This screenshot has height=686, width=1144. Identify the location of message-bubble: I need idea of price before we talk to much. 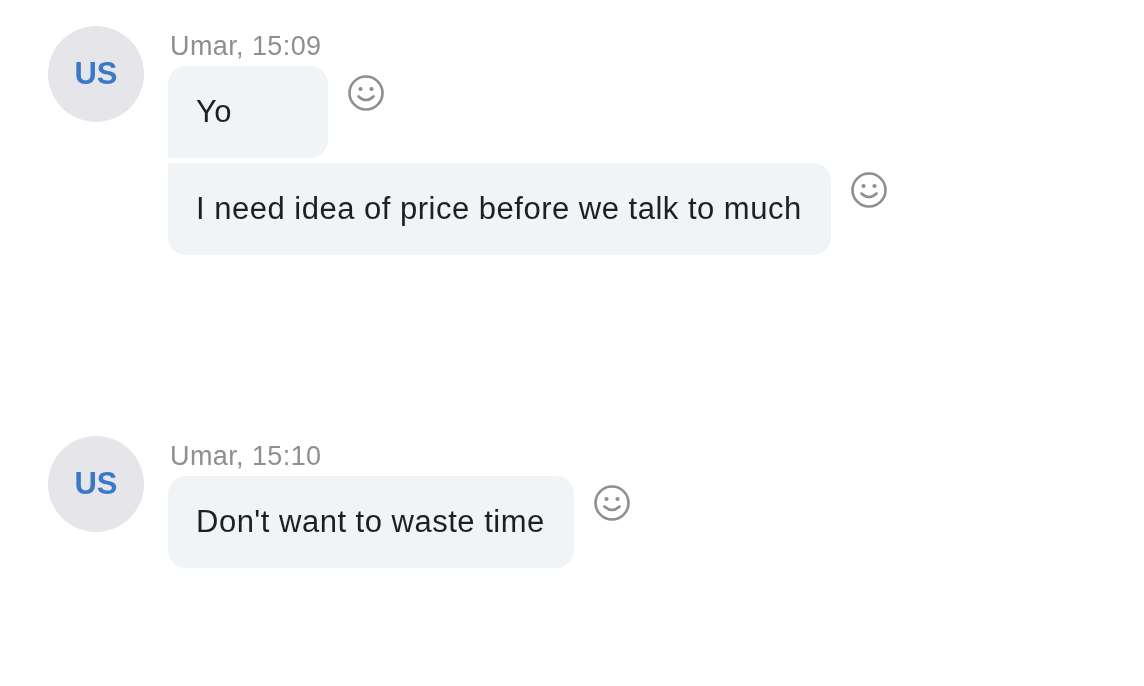
(499, 209).